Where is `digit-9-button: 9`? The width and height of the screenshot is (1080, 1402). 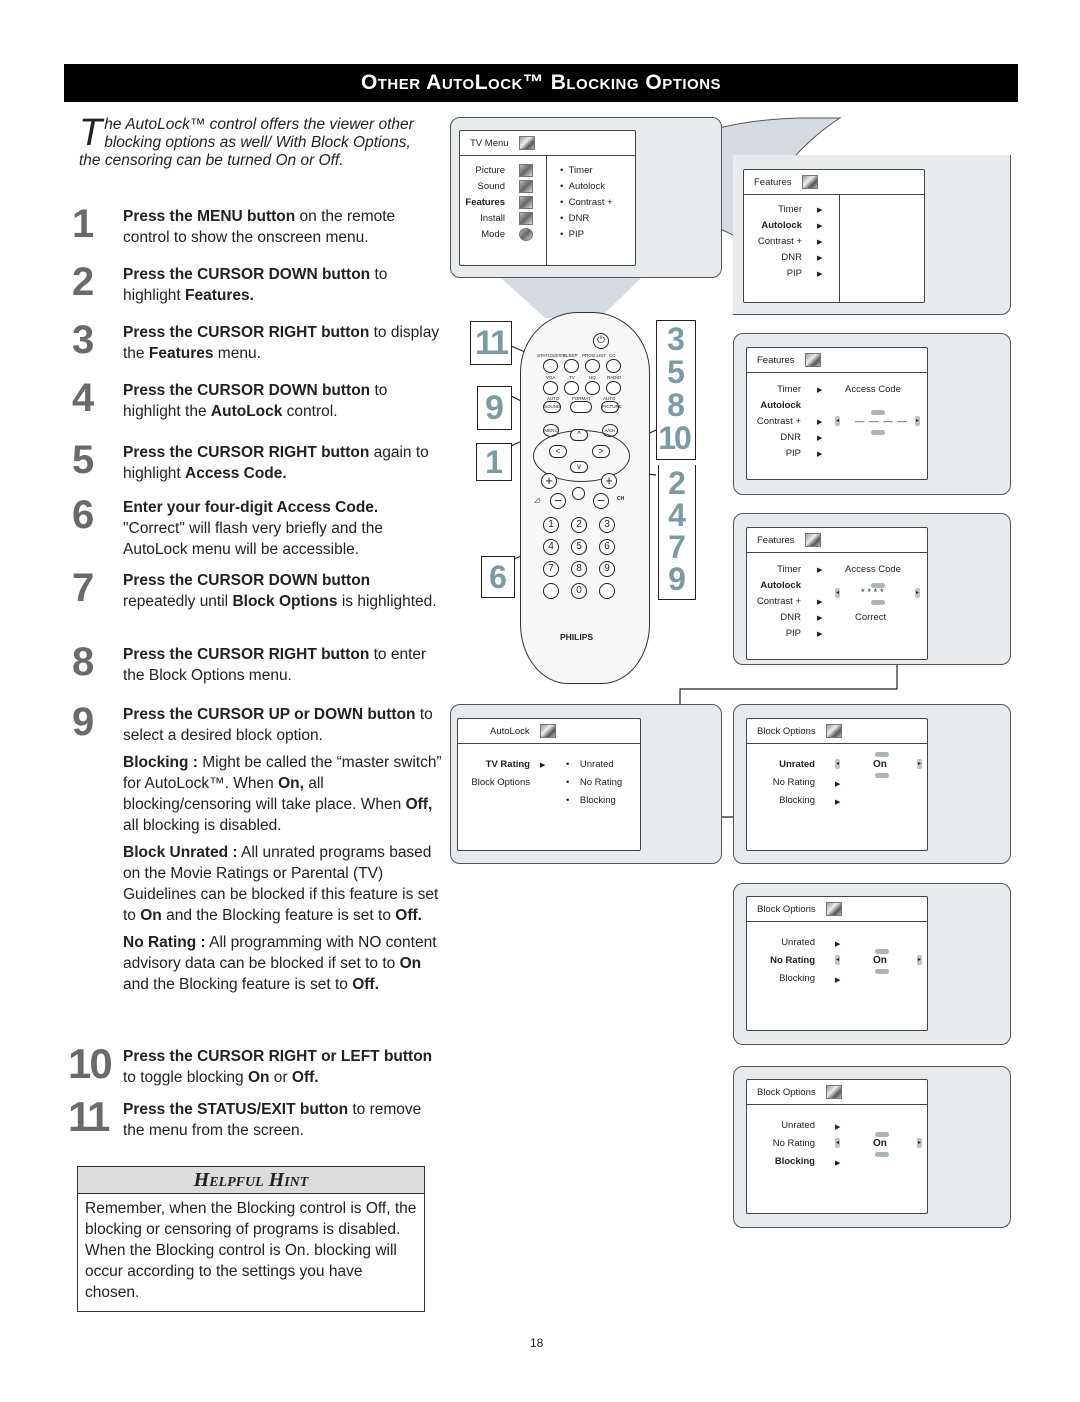 digit-9-button: 9 is located at coordinates (607, 569).